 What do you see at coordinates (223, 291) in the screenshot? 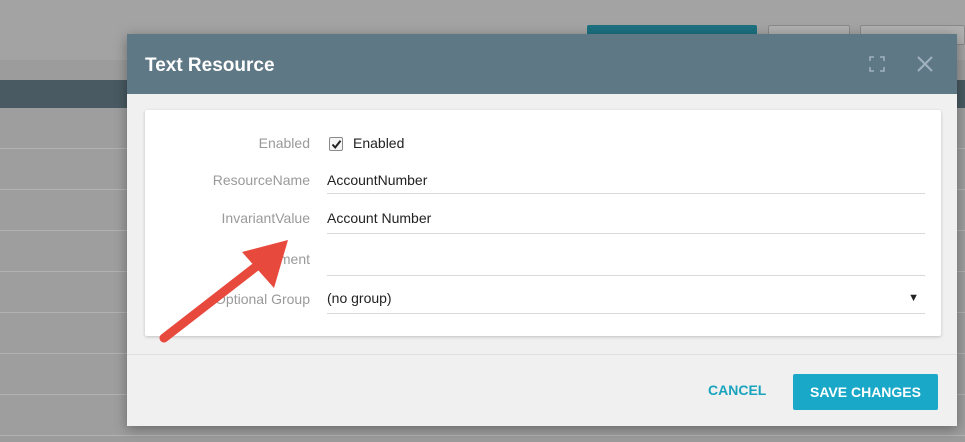
I see `annotation-arrow-icon` at bounding box center [223, 291].